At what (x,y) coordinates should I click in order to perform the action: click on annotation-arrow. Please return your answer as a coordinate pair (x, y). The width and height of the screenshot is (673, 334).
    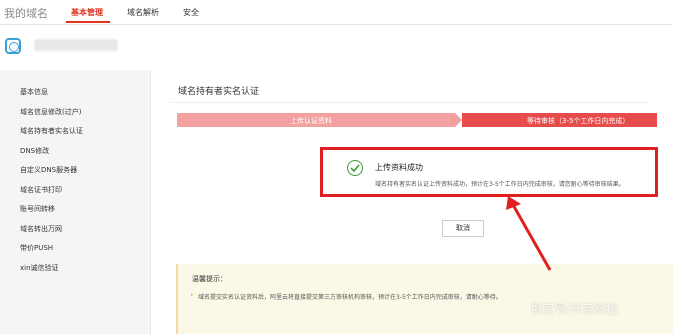
    Looking at the image, I should click on (529, 233).